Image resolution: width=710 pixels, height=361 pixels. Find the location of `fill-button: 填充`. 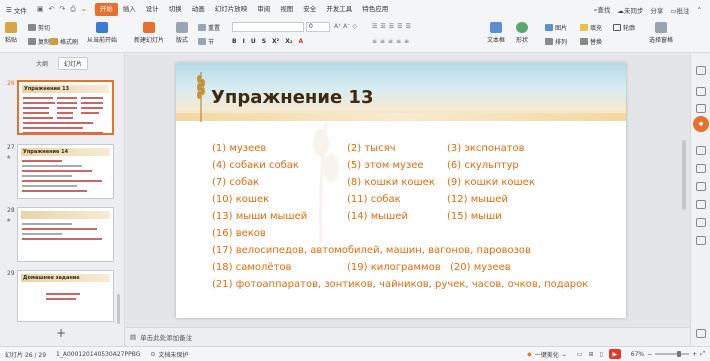

fill-button: 填充 is located at coordinates (591, 27).